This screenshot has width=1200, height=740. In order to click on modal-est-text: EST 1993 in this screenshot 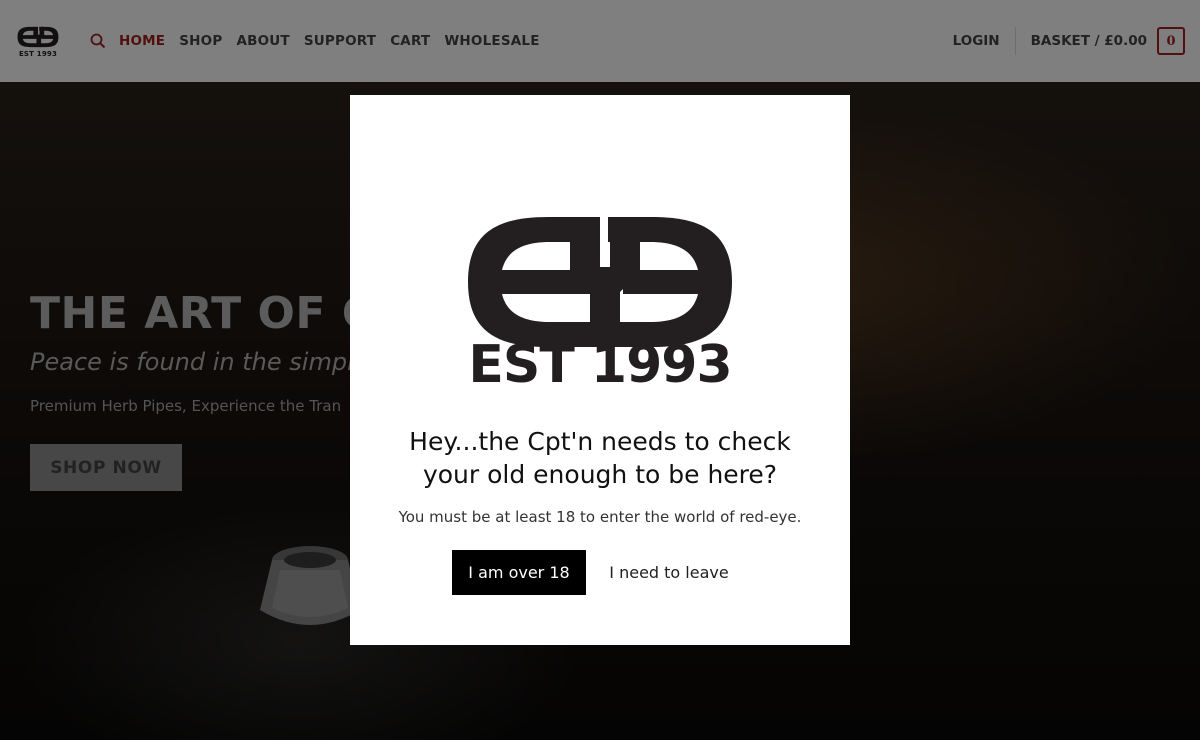, I will do `click(600, 365)`.